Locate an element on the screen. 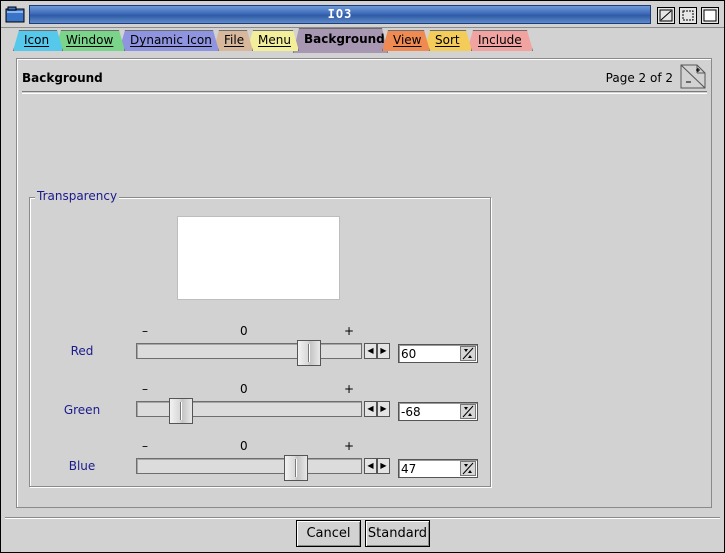 This screenshot has width=725, height=553. blue-label: Blue is located at coordinates (82, 466).